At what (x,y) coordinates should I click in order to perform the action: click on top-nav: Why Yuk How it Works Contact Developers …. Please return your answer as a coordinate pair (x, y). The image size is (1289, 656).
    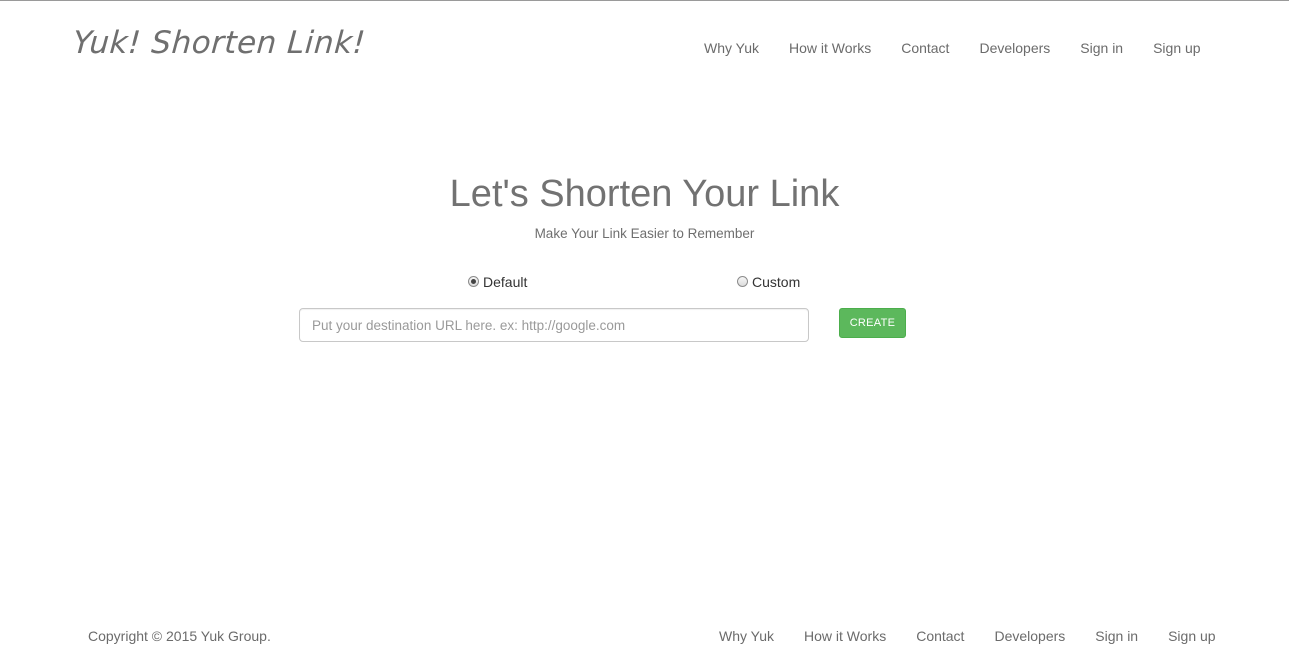
    Looking at the image, I should click on (952, 48).